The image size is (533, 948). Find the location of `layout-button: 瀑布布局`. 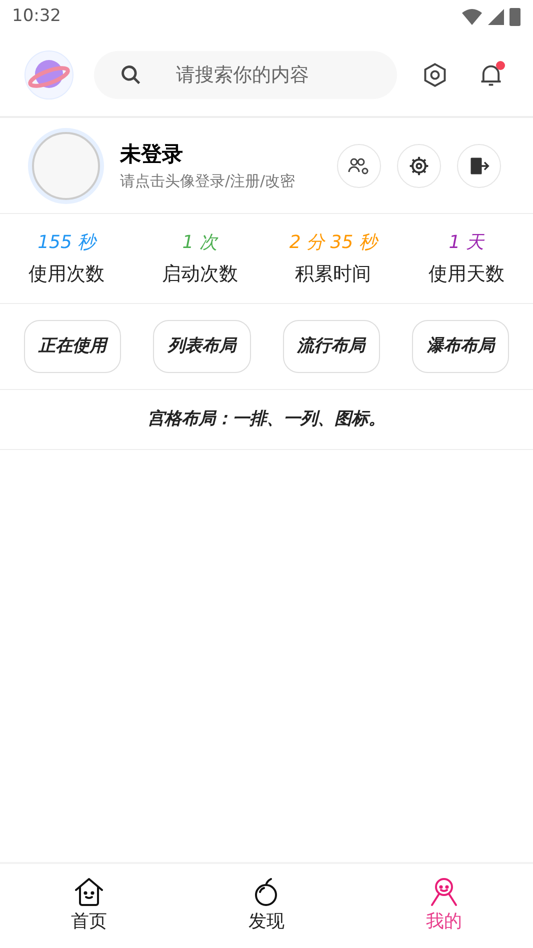

layout-button: 瀑布布局 is located at coordinates (460, 346).